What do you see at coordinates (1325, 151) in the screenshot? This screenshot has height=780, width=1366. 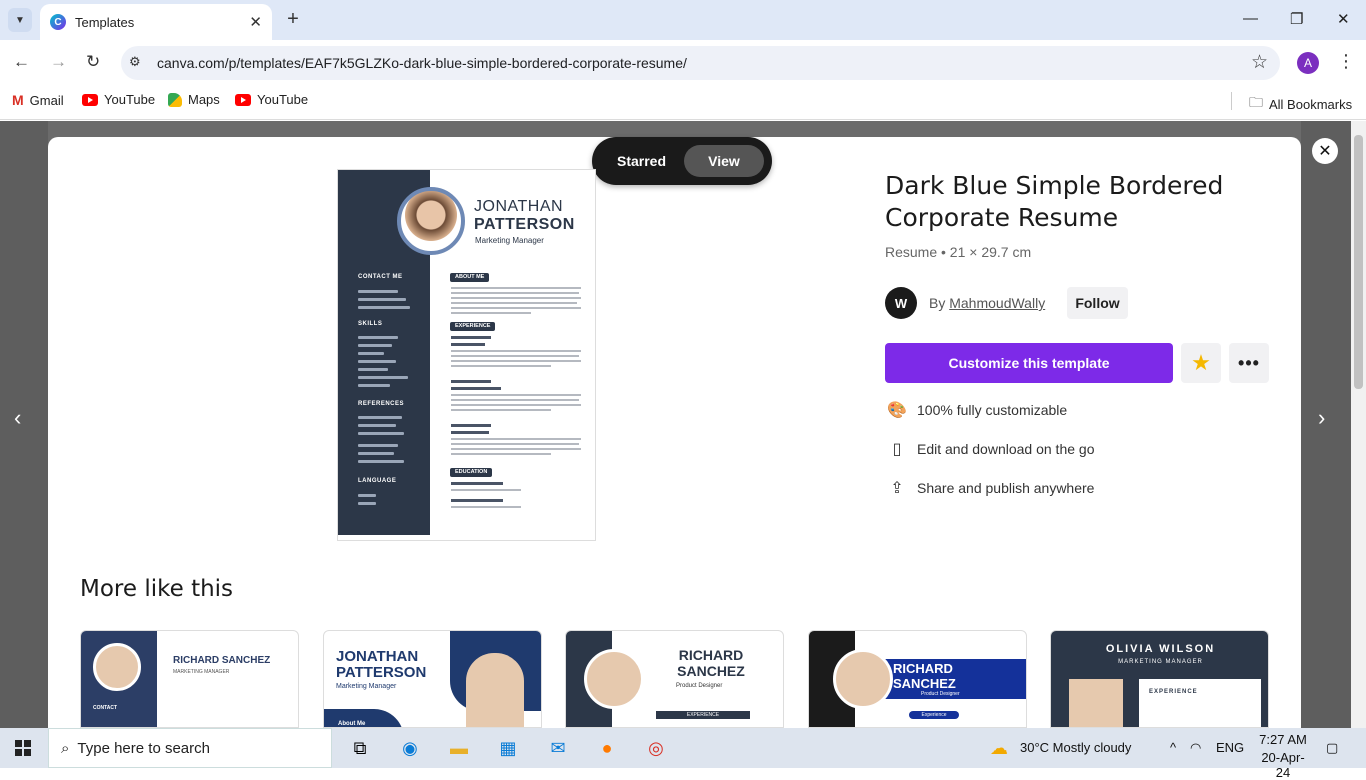 I see `close-modal-button: ✕` at bounding box center [1325, 151].